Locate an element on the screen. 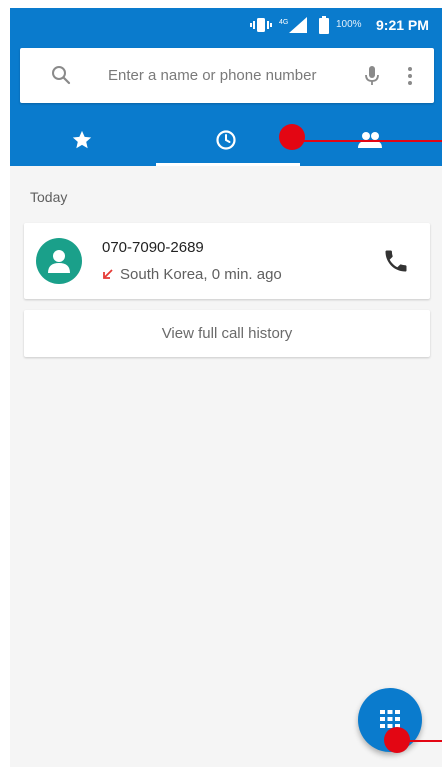  annotation-line-tabs is located at coordinates (367, 141).